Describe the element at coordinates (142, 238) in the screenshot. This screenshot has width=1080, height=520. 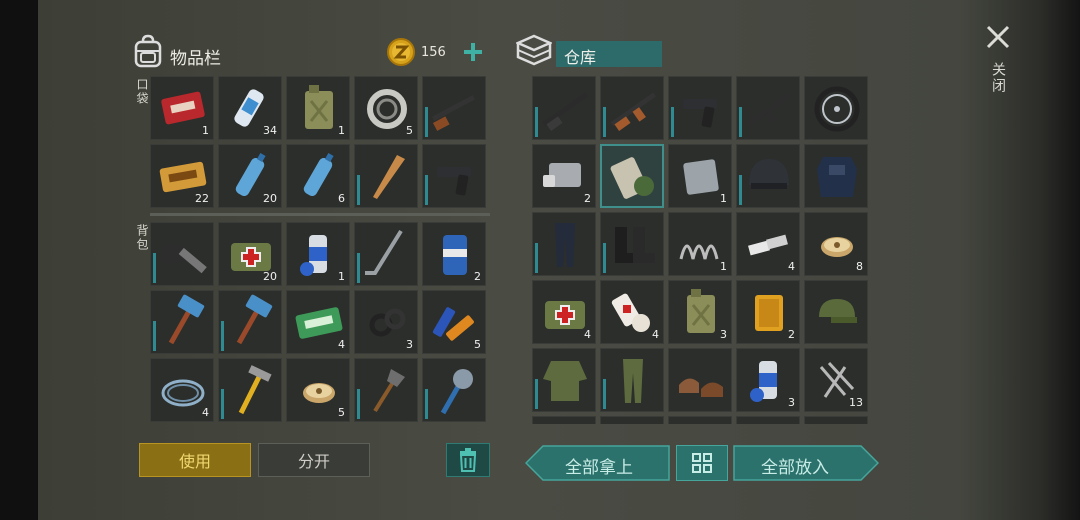
I see `backpack-label: 背包` at that location.